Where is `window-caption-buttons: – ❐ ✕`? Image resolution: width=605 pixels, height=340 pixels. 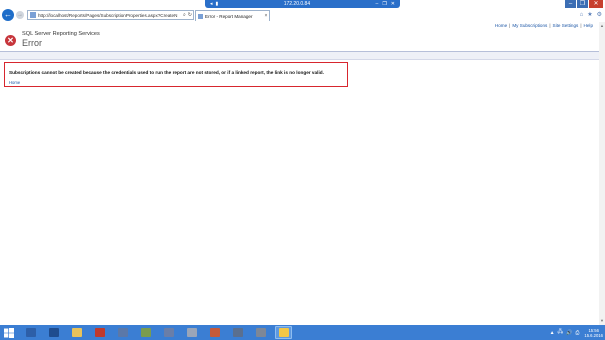
window-caption-buttons: – ❐ ✕ is located at coordinates (583, 4).